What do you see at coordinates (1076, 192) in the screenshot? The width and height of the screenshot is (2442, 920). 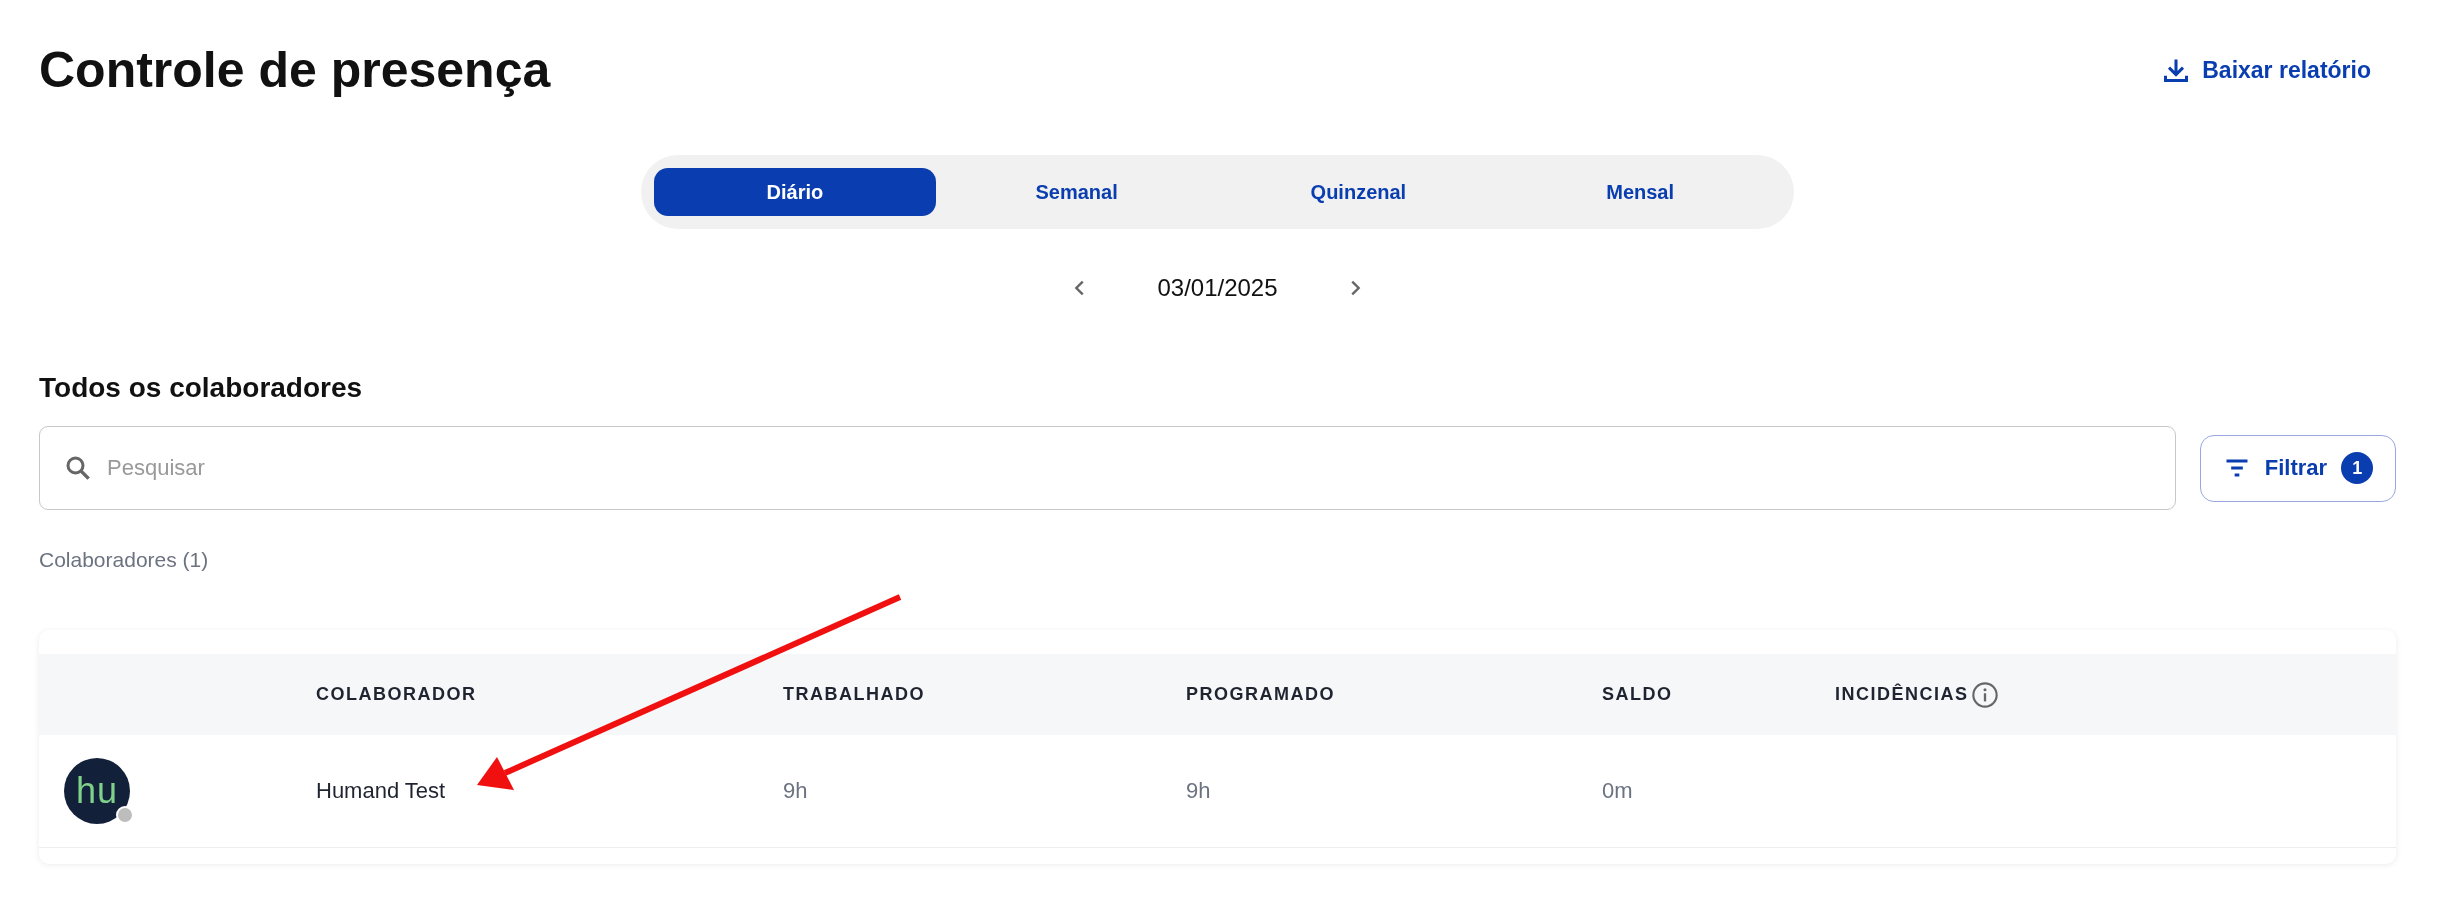 I see `period-tab: Semanal` at bounding box center [1076, 192].